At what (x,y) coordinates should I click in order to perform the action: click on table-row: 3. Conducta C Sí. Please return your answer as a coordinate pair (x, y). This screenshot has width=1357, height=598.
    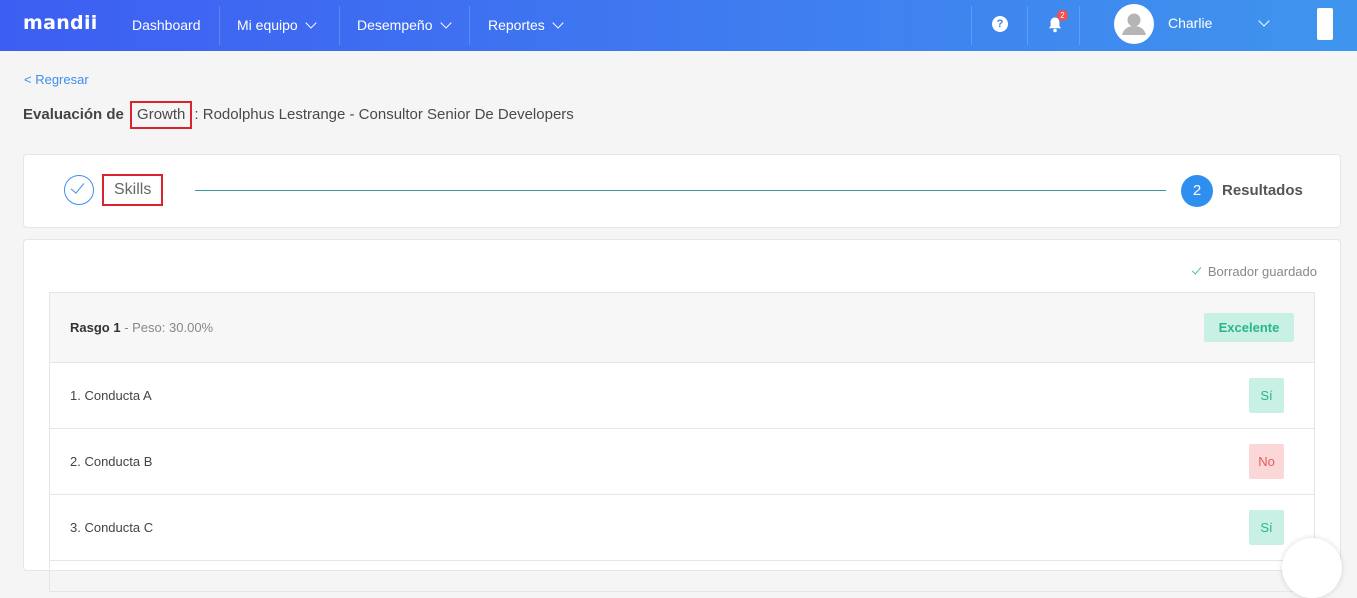
    Looking at the image, I should click on (682, 528).